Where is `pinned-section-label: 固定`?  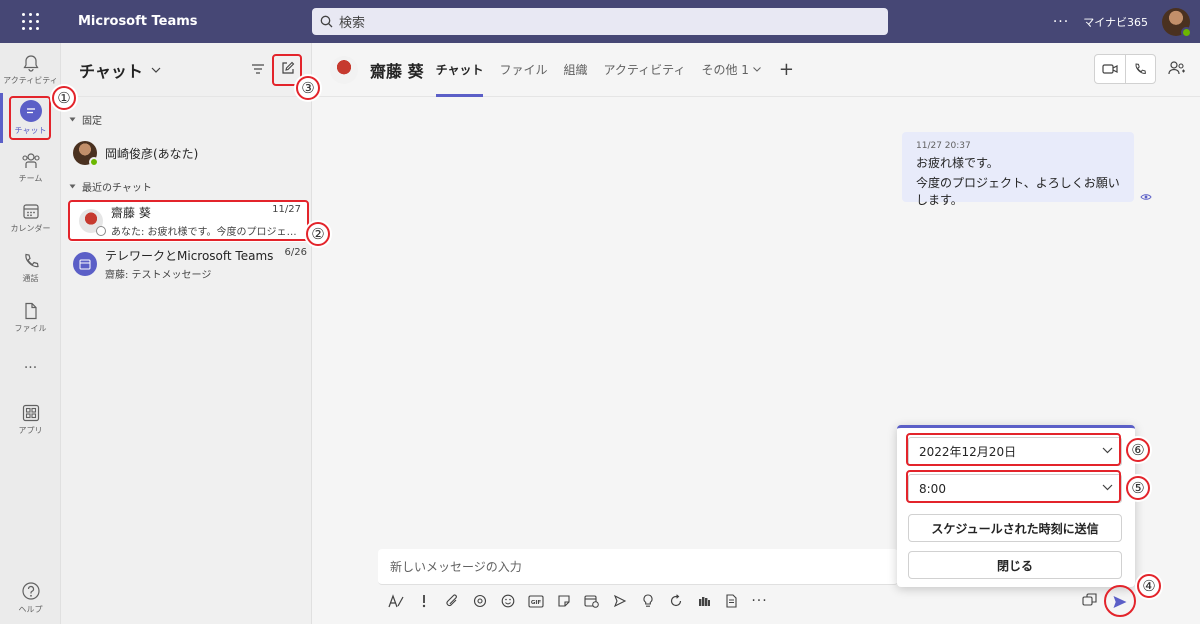
pinned-section-label: 固定 is located at coordinates (85, 119).